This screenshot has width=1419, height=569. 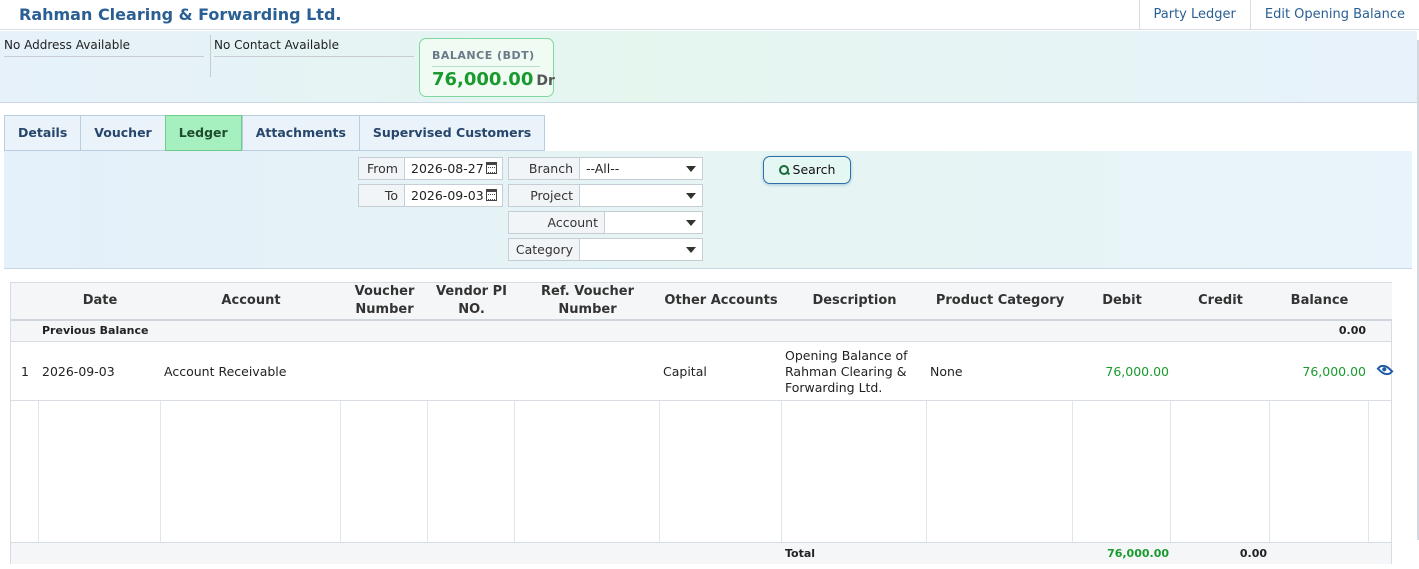 I want to click on company-name: Rahman Clearing & Forwarding Ltd., so click(x=180, y=14).